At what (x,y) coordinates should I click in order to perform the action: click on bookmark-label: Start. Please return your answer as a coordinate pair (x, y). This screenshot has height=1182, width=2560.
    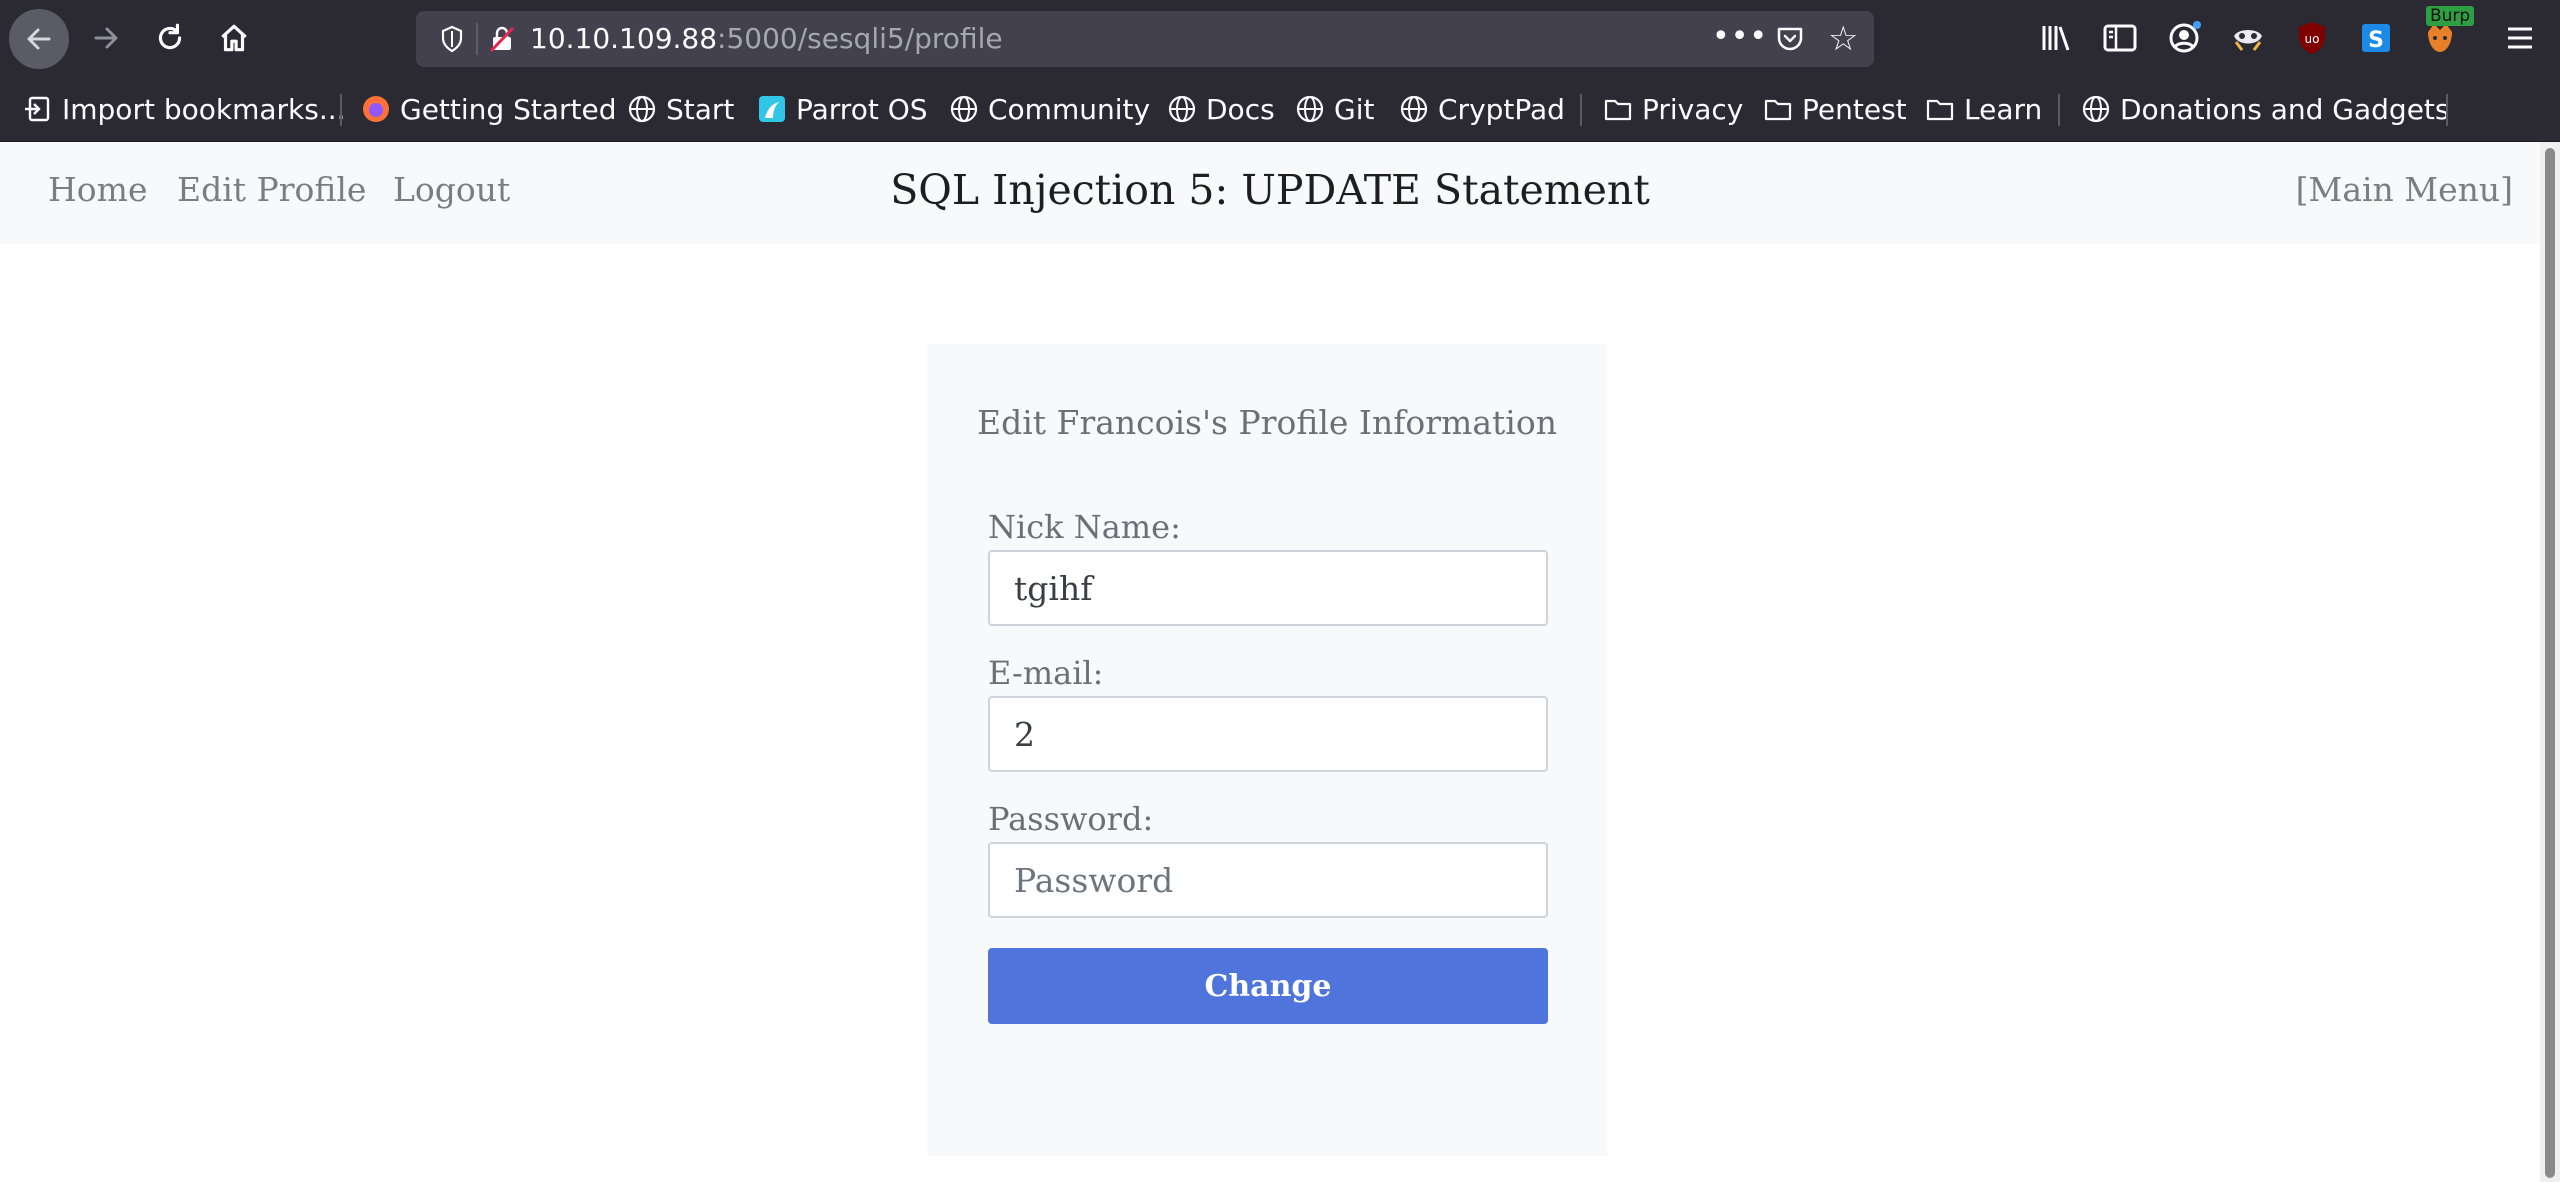
    Looking at the image, I should click on (700, 109).